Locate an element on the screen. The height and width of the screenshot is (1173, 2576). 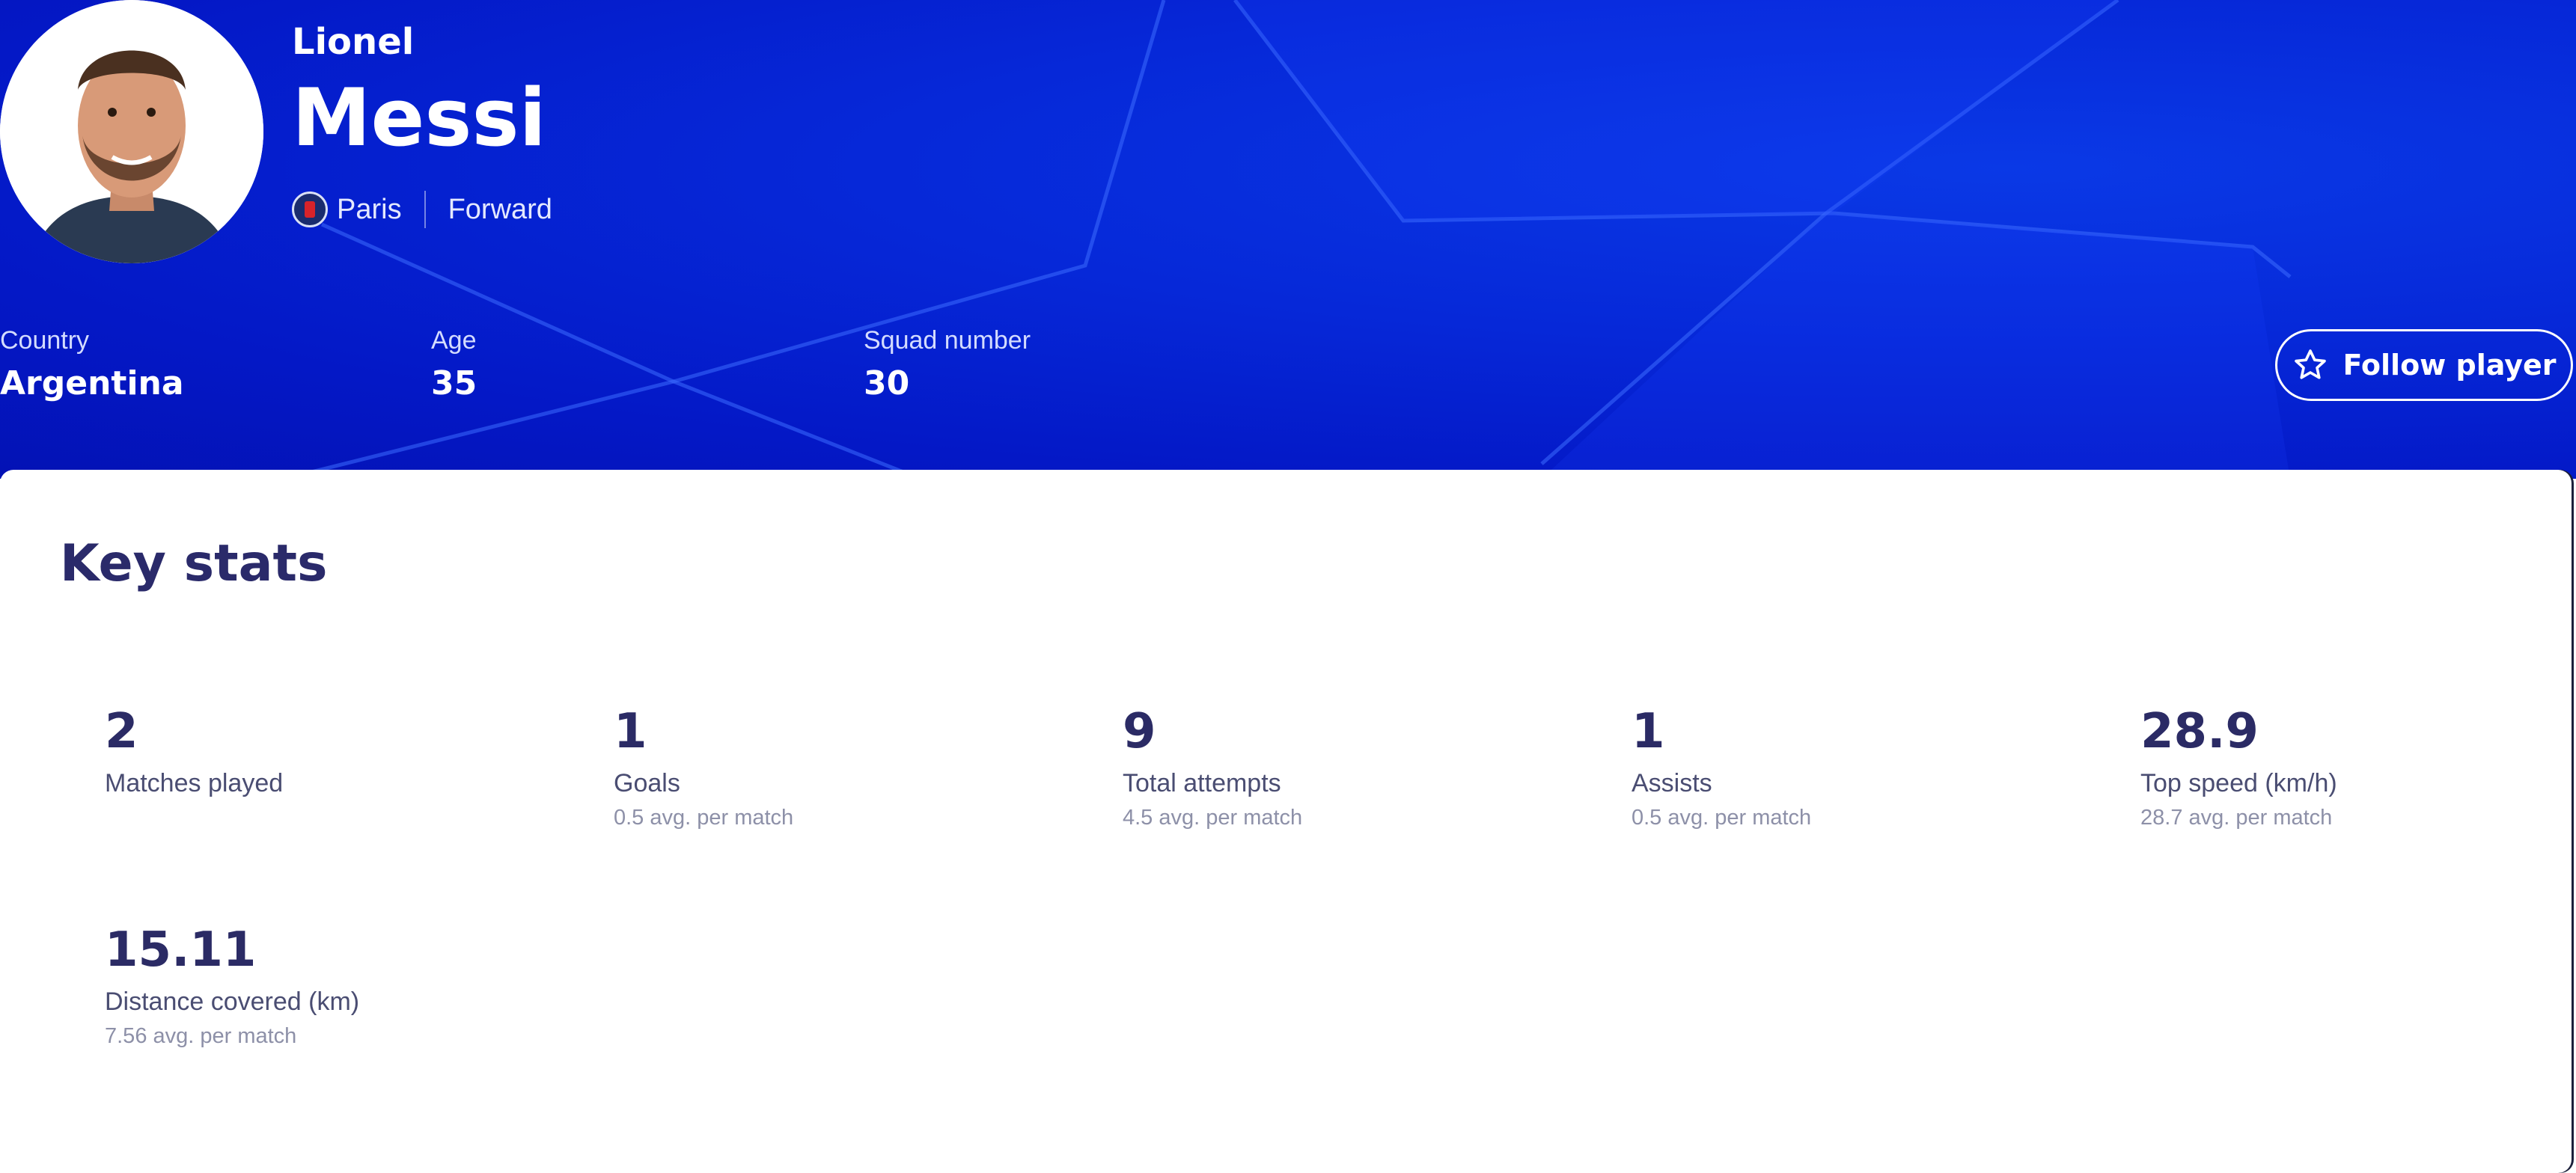
stat-label: Distance covered (km) is located at coordinates (232, 1001).